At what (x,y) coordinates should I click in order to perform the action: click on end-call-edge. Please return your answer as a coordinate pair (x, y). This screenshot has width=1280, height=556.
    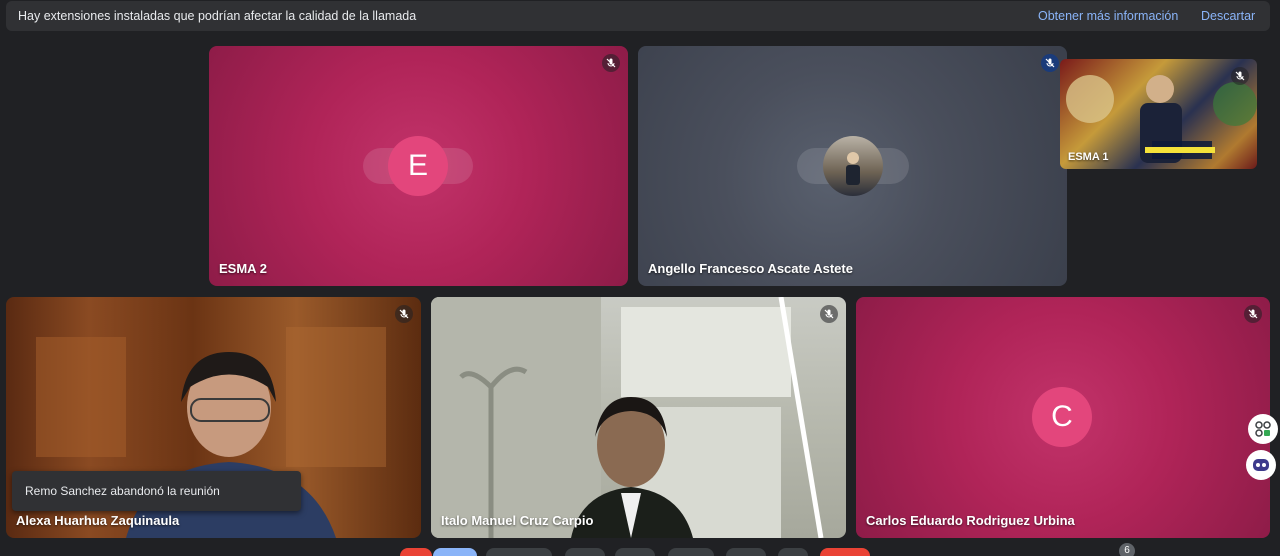
    Looking at the image, I should click on (416, 552).